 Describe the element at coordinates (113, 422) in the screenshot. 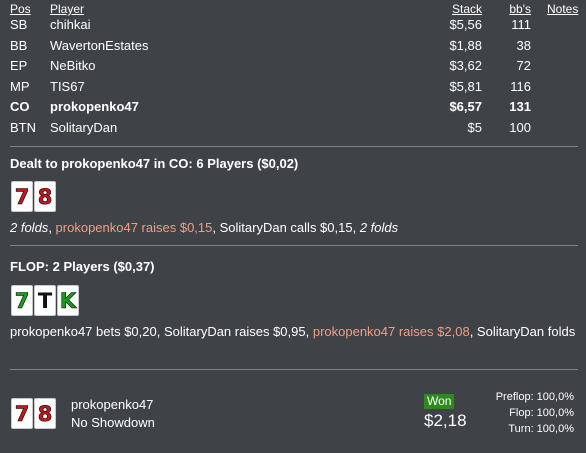

I see `result-showdown: No Showdown` at that location.